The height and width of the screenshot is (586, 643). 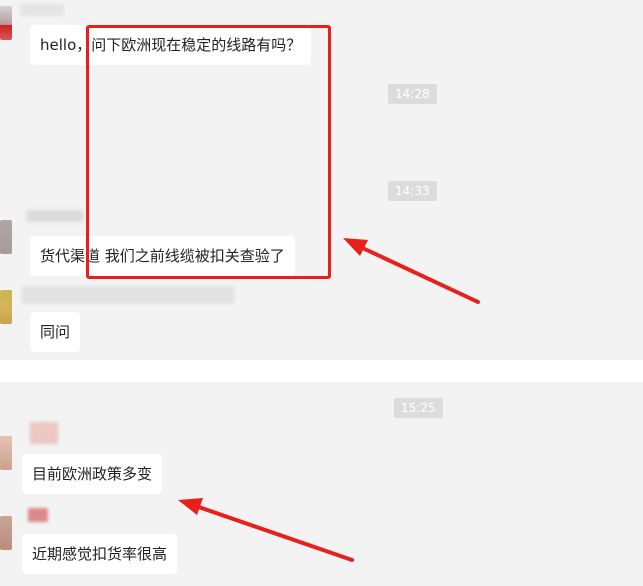 What do you see at coordinates (266, 530) in the screenshot?
I see `arrow-bottom` at bounding box center [266, 530].